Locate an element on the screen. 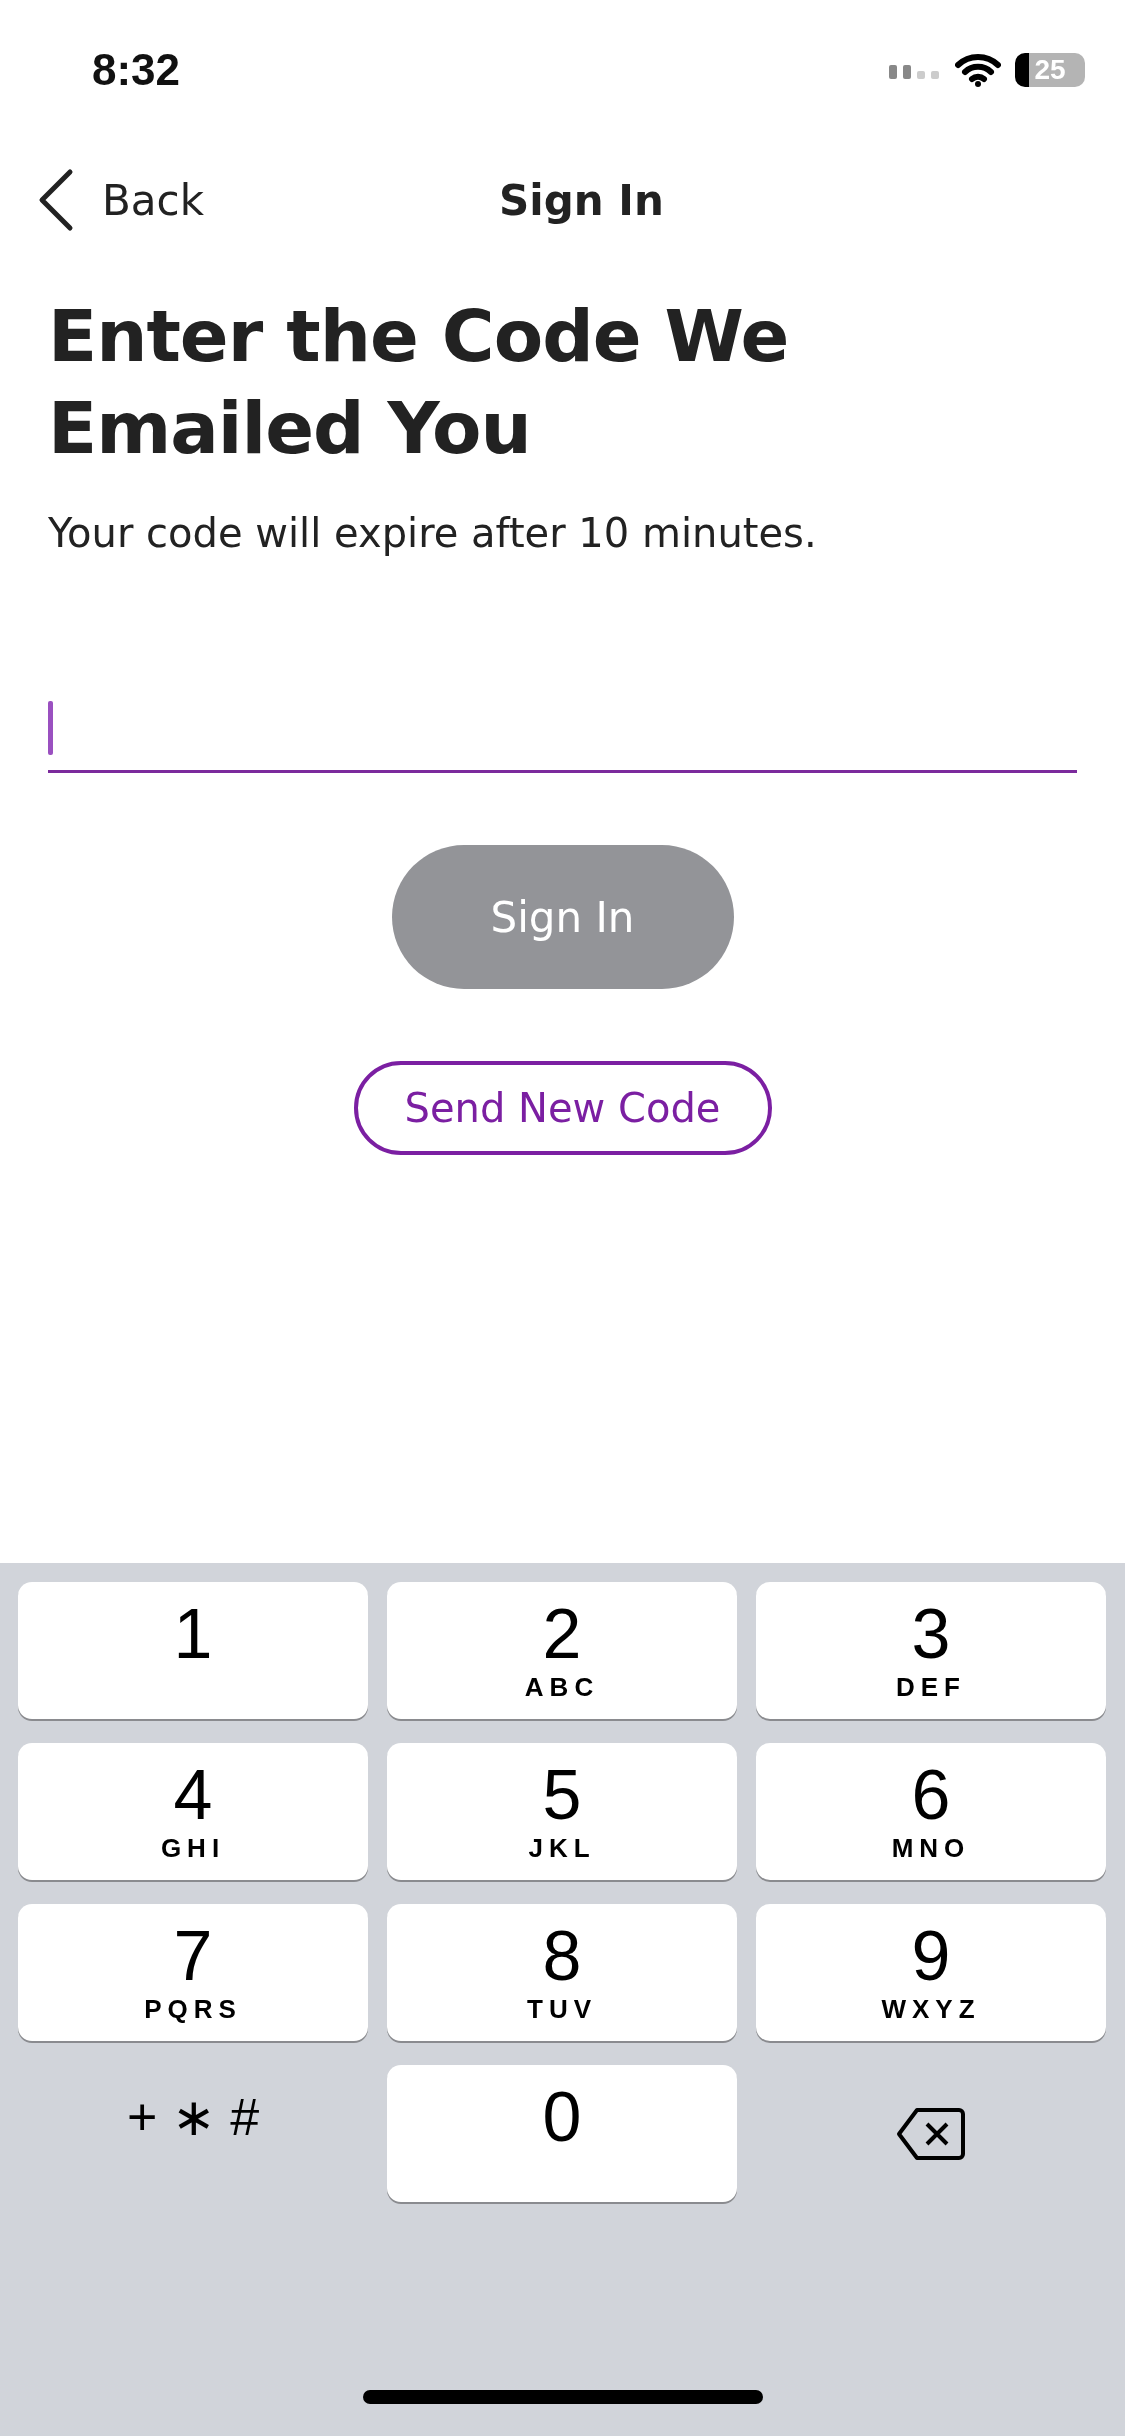  symbols-key: + ∗ # is located at coordinates (193, 2133).